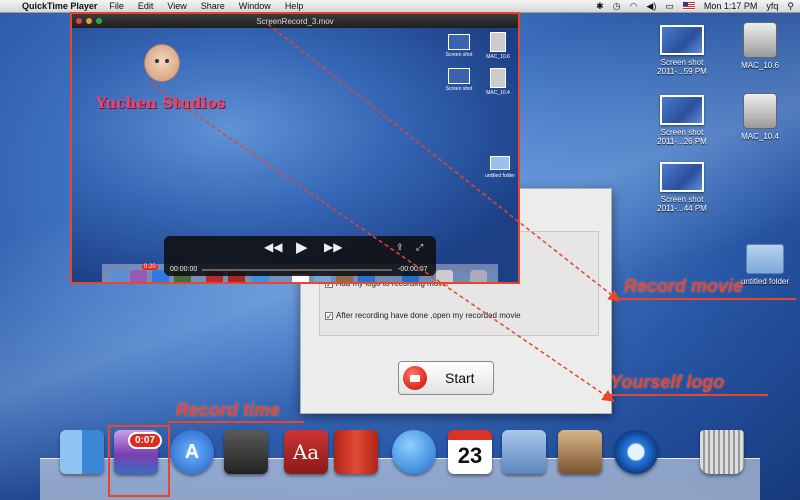 The height and width of the screenshot is (500, 800). Describe the element at coordinates (145, 440) in the screenshot. I see `recording-time-badge: 0:07` at that location.